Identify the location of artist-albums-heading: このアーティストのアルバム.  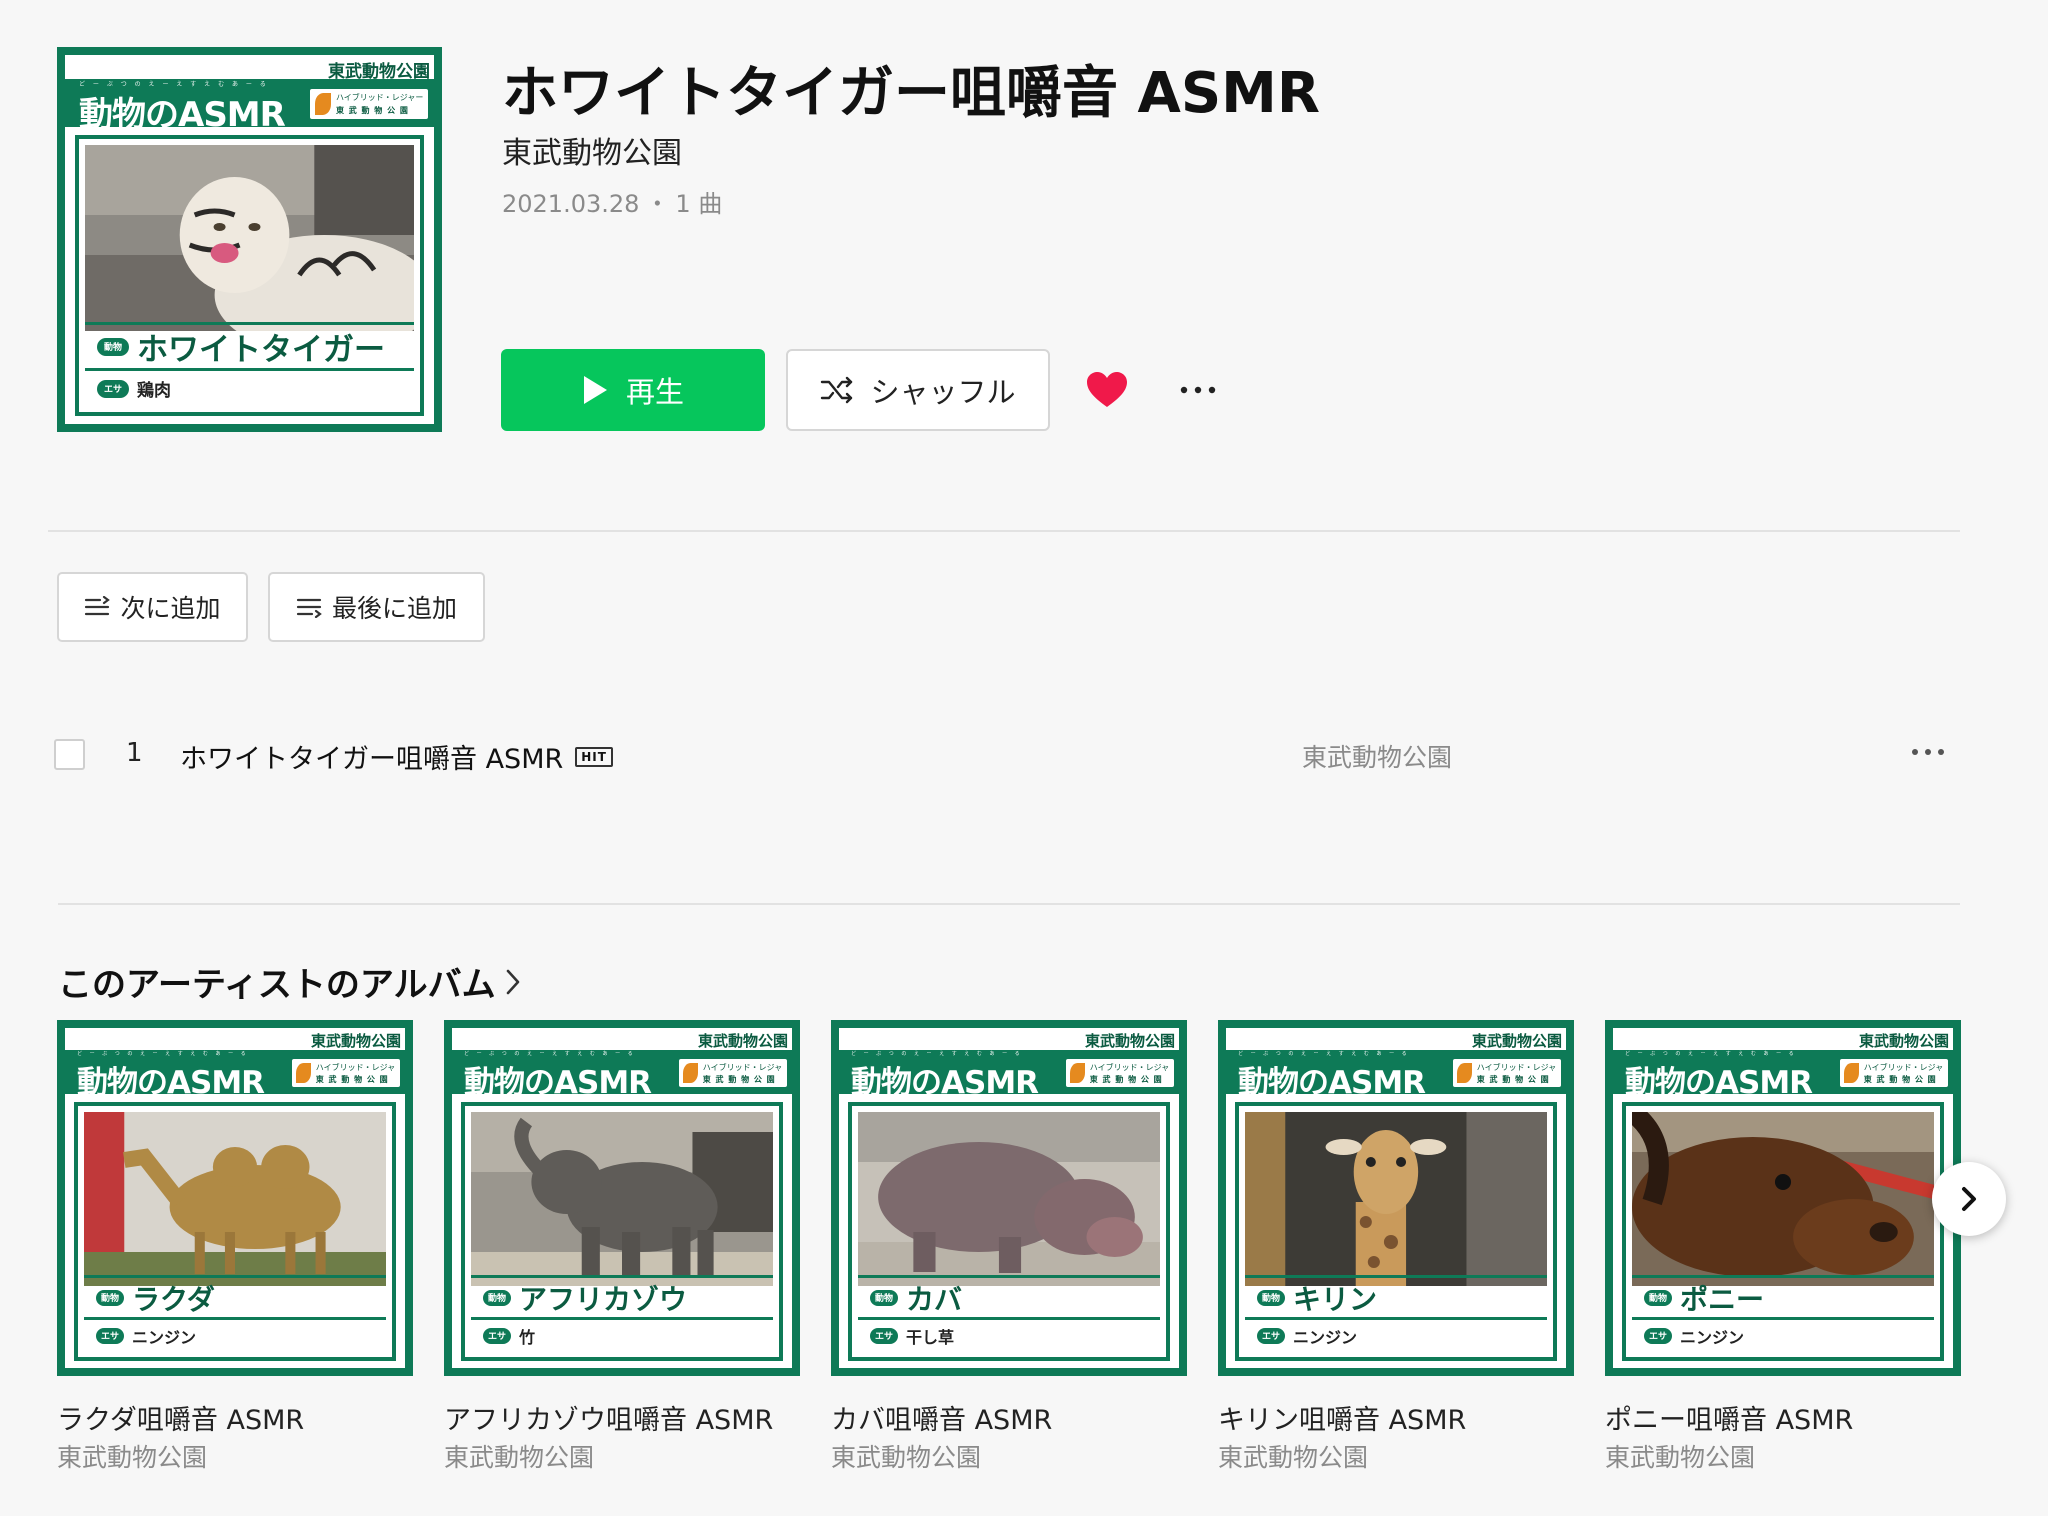
(290, 981).